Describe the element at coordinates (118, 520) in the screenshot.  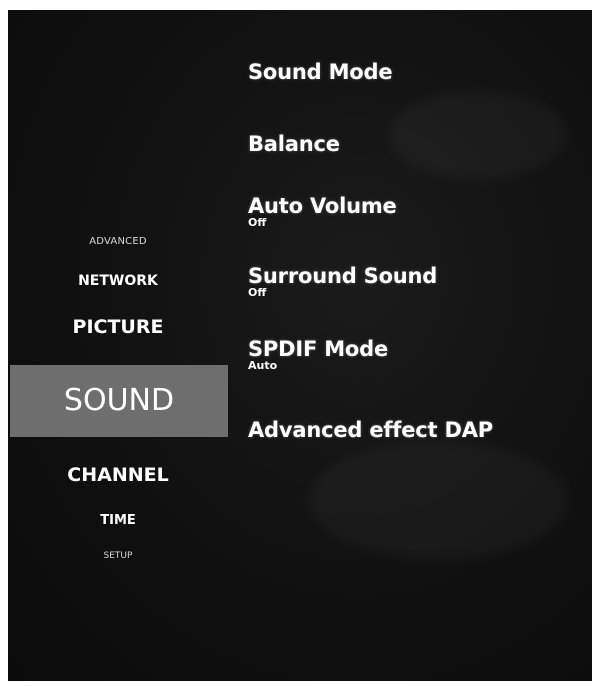
I see `category-time: TIME` at that location.